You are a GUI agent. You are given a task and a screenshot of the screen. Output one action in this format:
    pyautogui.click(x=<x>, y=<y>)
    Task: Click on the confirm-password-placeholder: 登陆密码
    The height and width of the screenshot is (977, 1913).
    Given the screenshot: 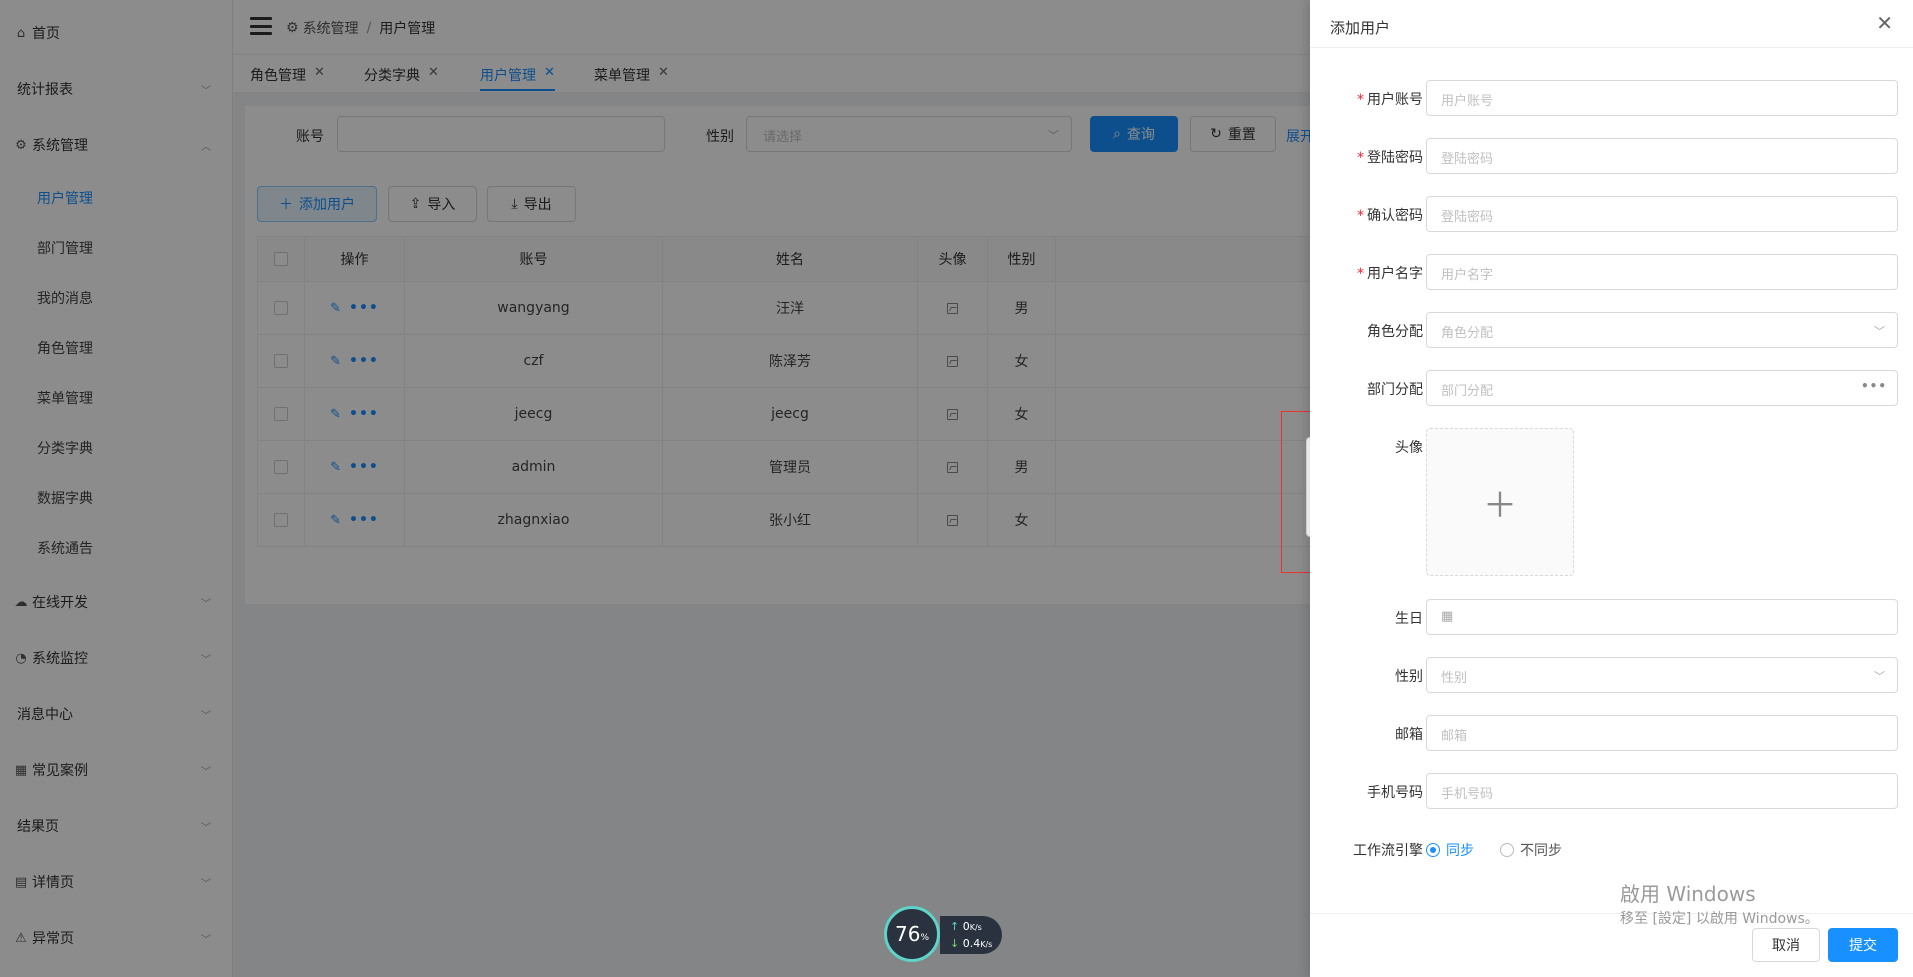 What is the action you would take?
    pyautogui.click(x=1467, y=217)
    